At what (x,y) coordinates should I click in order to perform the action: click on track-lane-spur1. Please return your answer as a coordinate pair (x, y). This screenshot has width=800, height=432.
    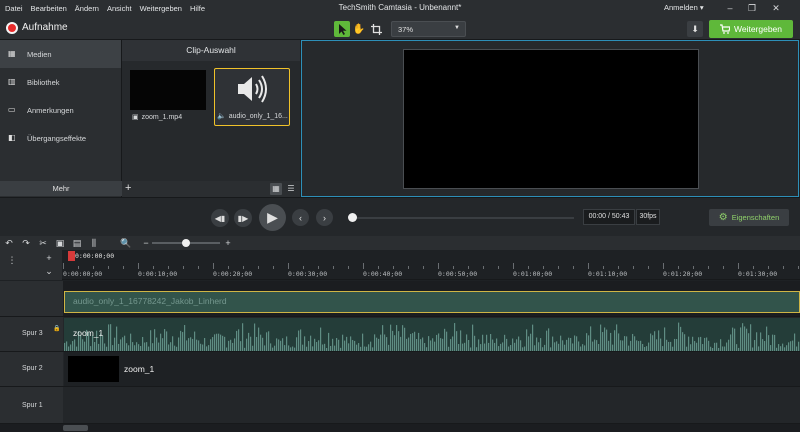
    Looking at the image, I should click on (431, 405).